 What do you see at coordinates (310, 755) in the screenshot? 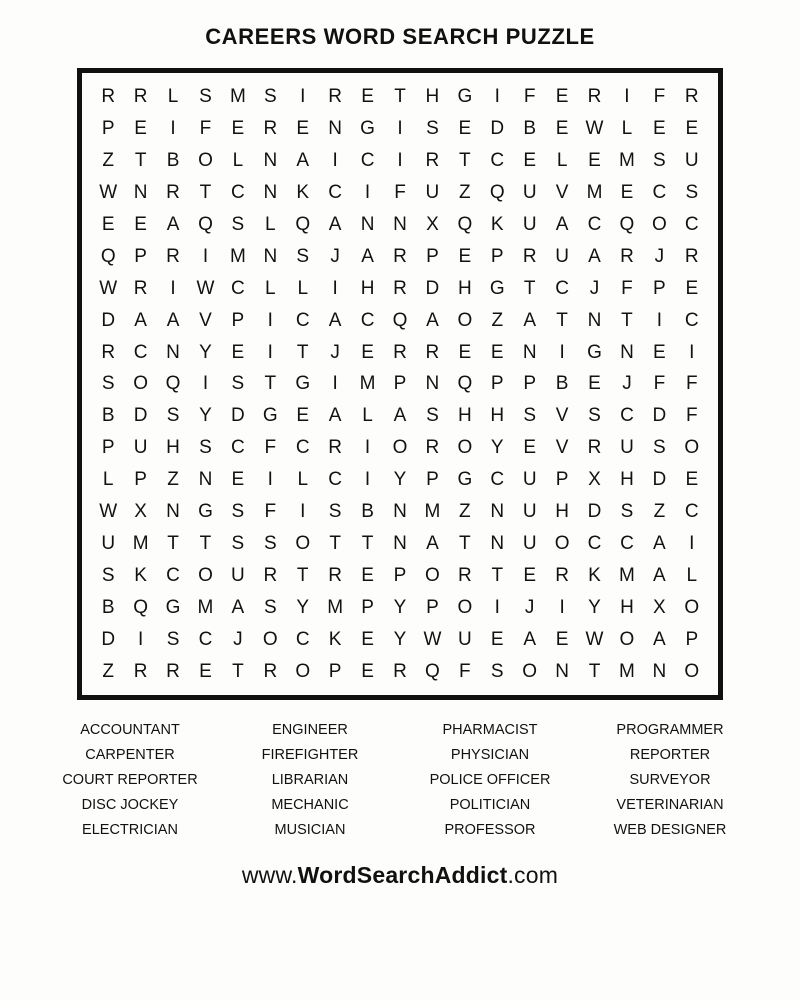
I see `word-list-item: FIREFIGHTER` at bounding box center [310, 755].